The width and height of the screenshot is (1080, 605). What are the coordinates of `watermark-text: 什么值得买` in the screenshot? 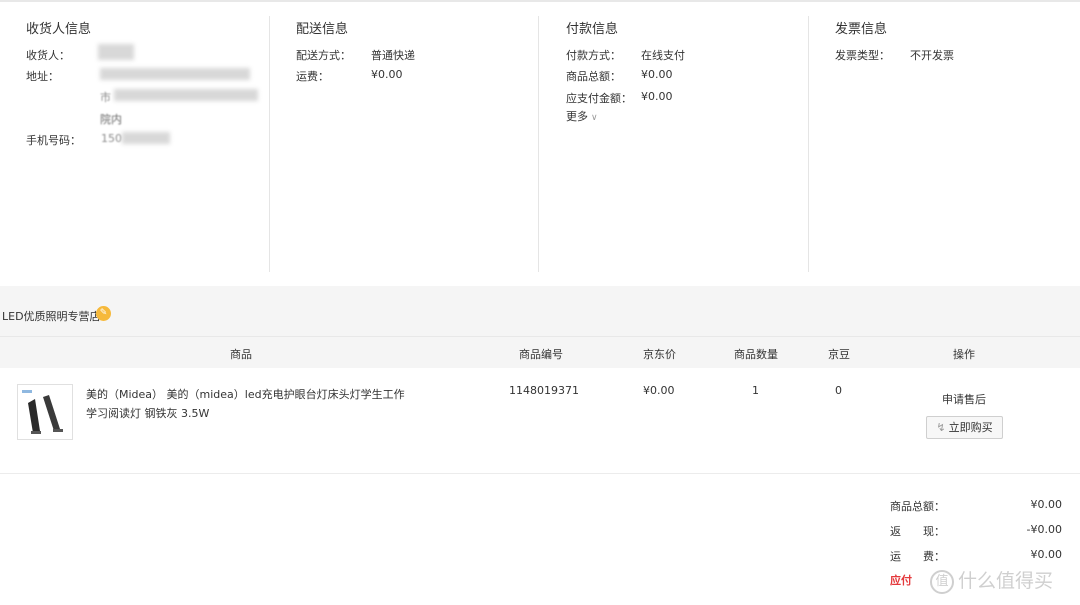 It's located at (1006, 581).